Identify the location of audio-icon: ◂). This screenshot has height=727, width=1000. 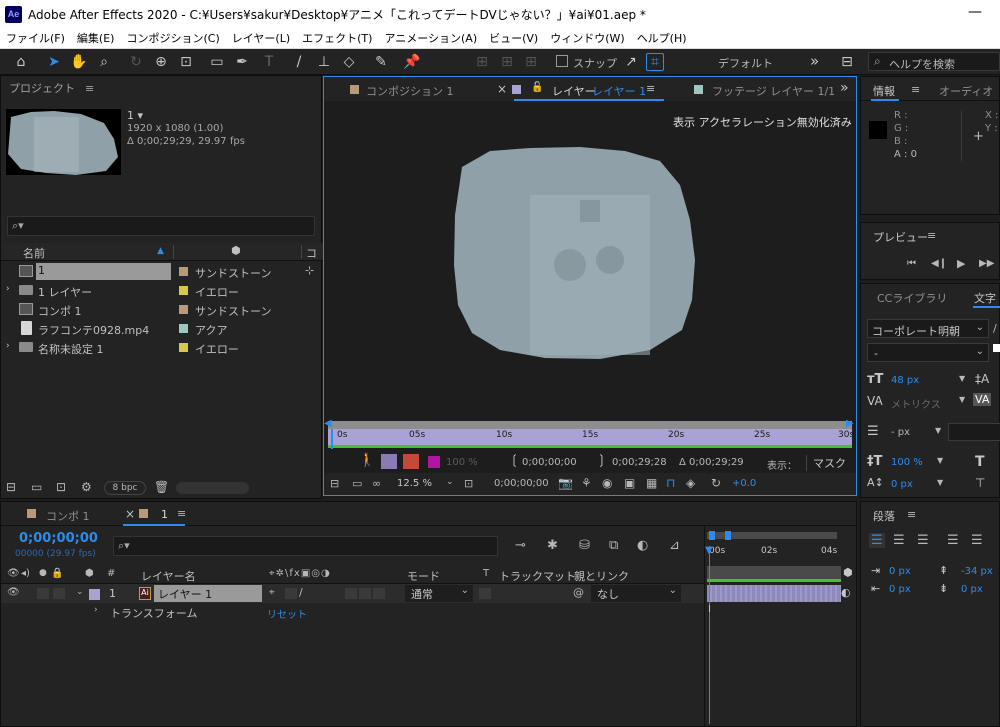
(25, 573).